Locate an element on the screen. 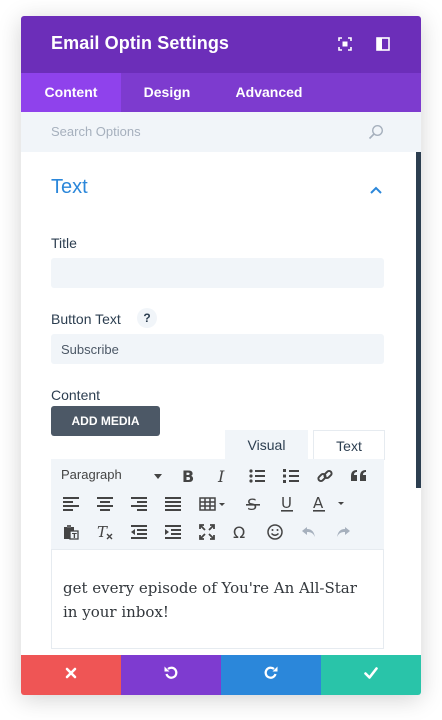 The image size is (442, 720). redo-button is located at coordinates (271, 675).